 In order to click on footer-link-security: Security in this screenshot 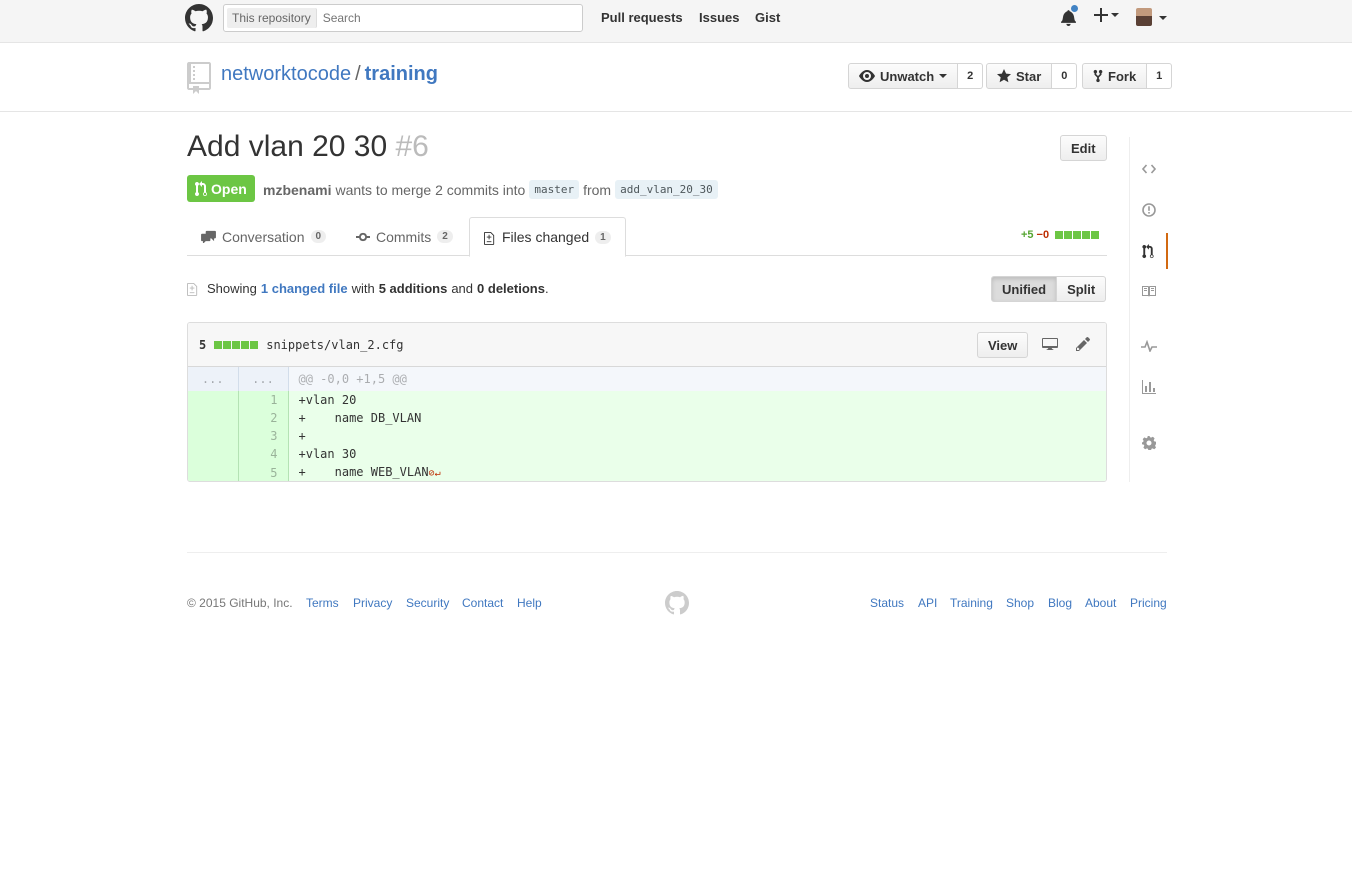, I will do `click(427, 603)`.